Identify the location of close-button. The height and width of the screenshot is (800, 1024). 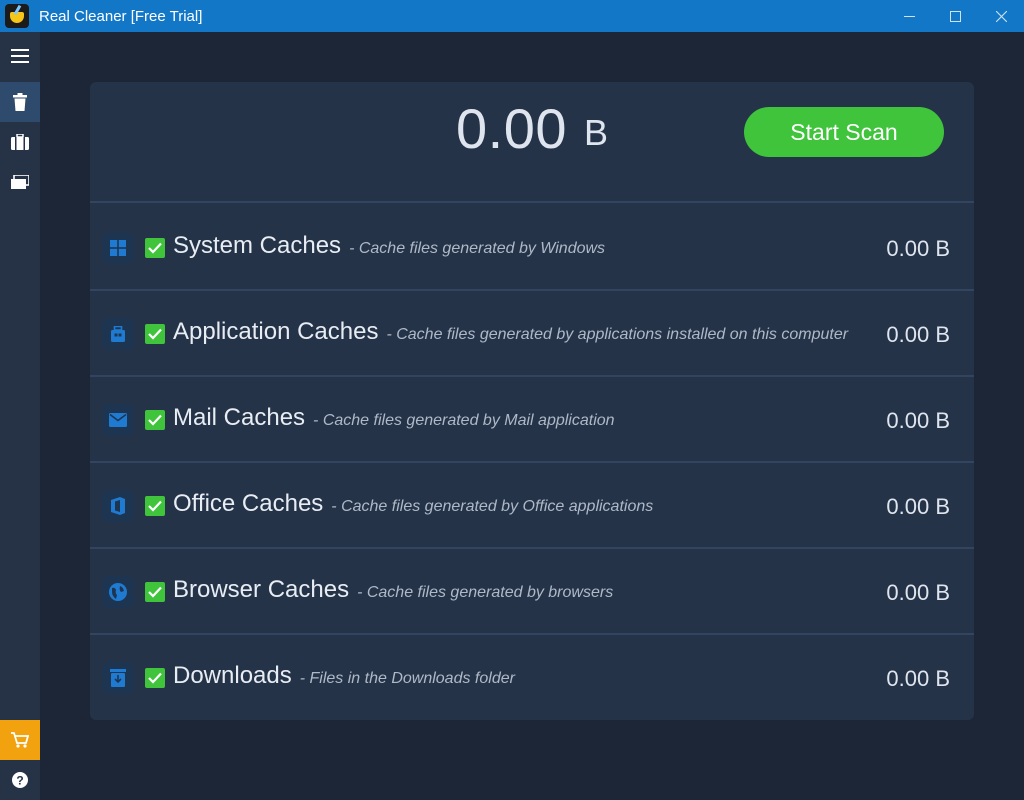
(1001, 16).